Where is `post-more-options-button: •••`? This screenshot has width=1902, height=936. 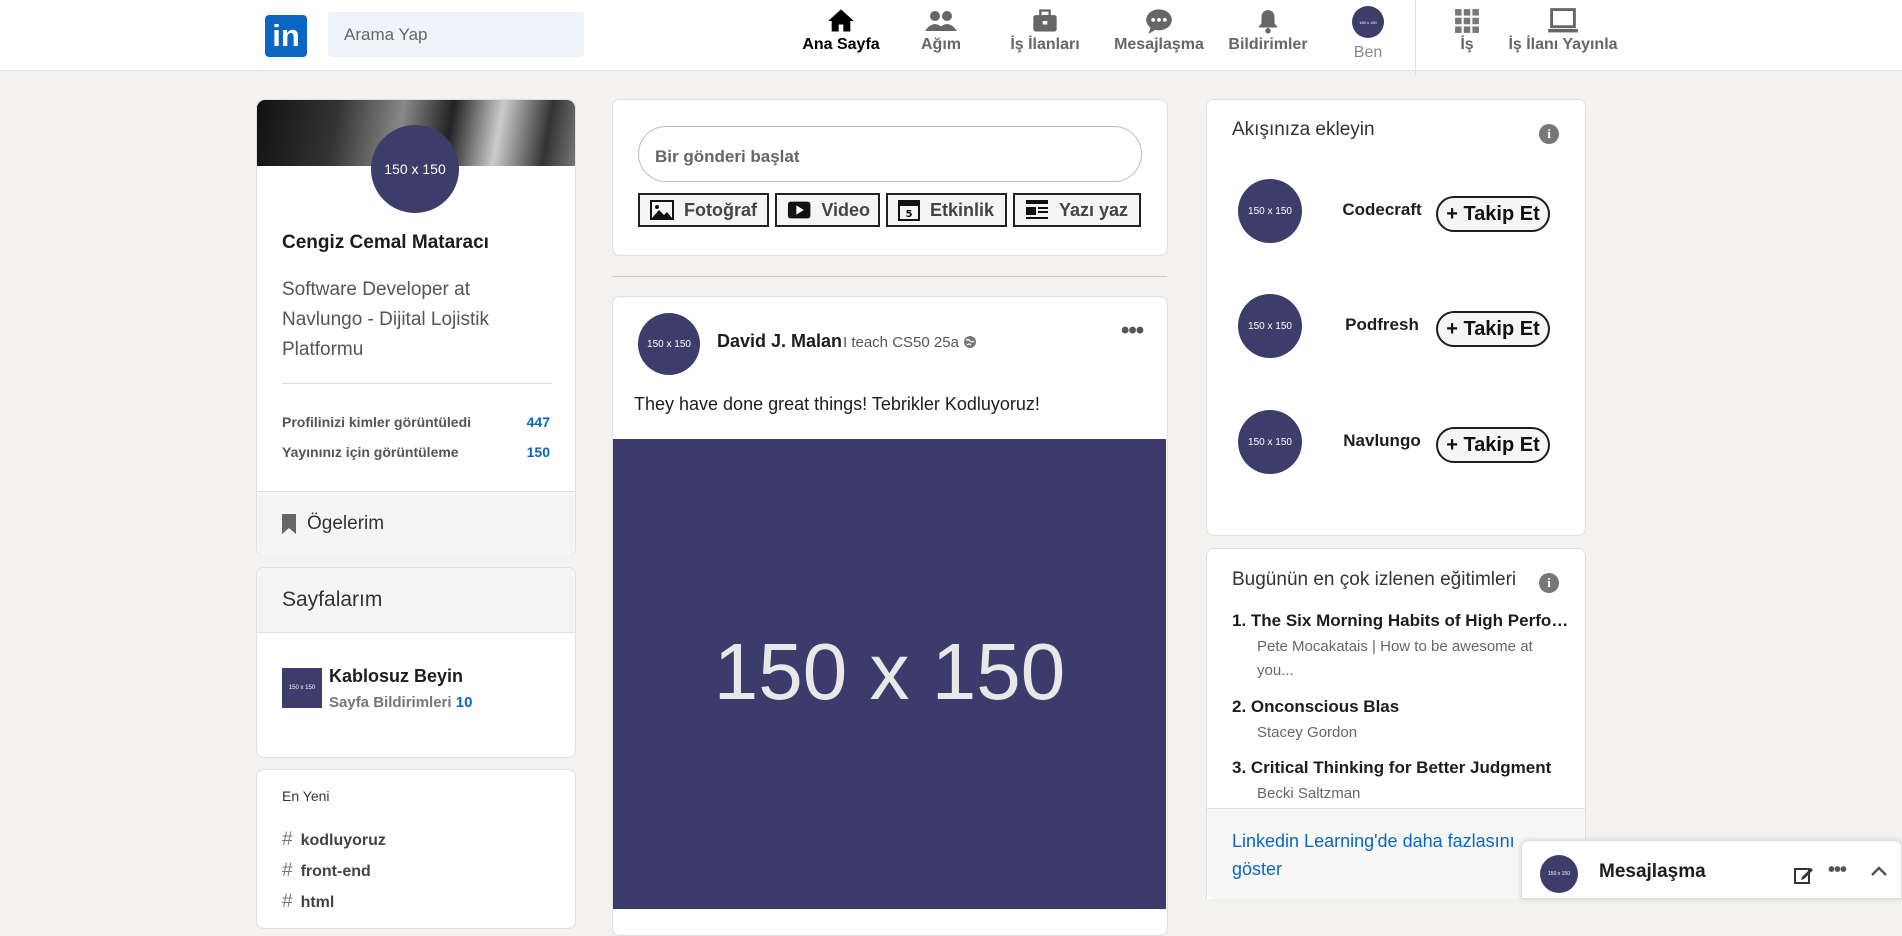
post-more-options-button: ••• is located at coordinates (1132, 331).